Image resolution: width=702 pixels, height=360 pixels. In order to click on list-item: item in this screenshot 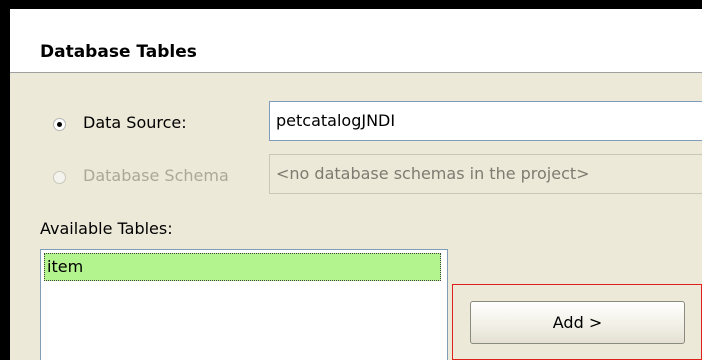, I will do `click(242, 267)`.